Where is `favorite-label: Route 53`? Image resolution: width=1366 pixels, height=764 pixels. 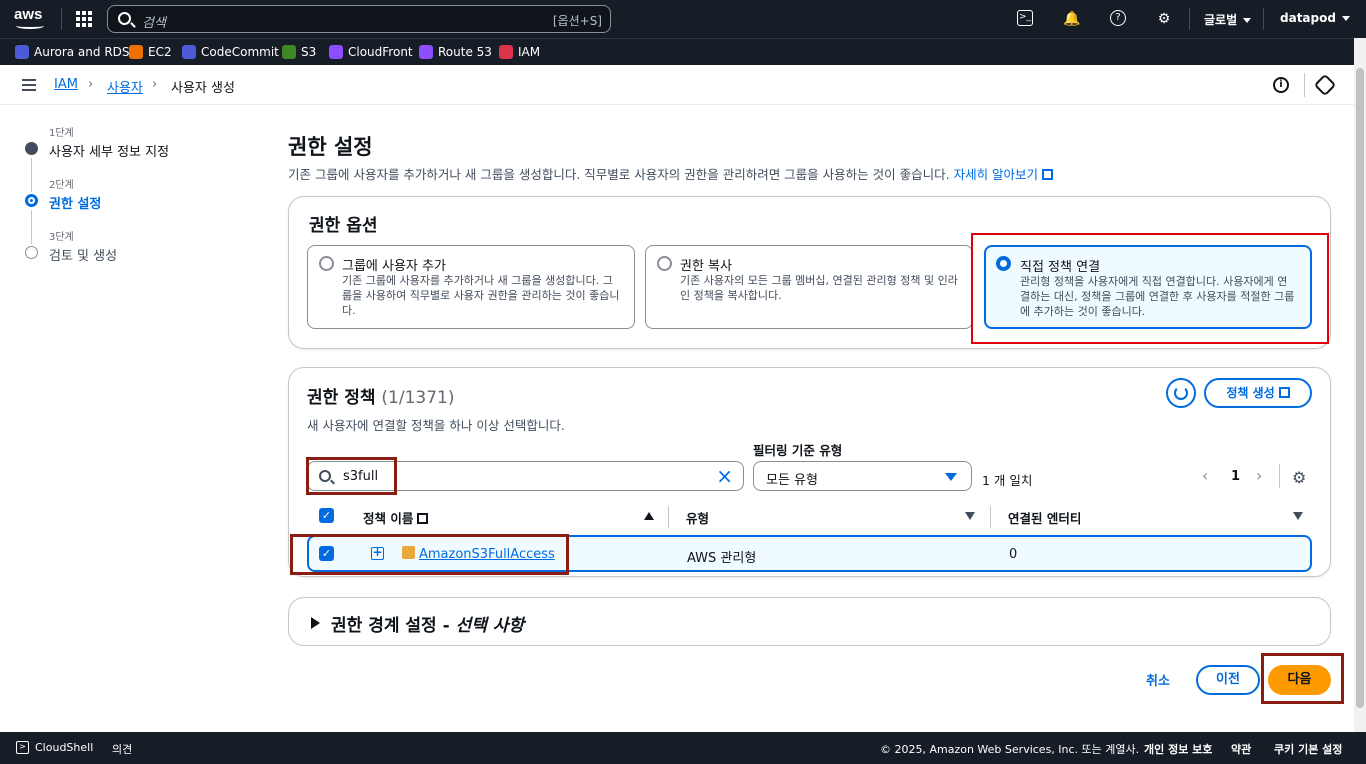
favorite-label: Route 53 is located at coordinates (465, 52).